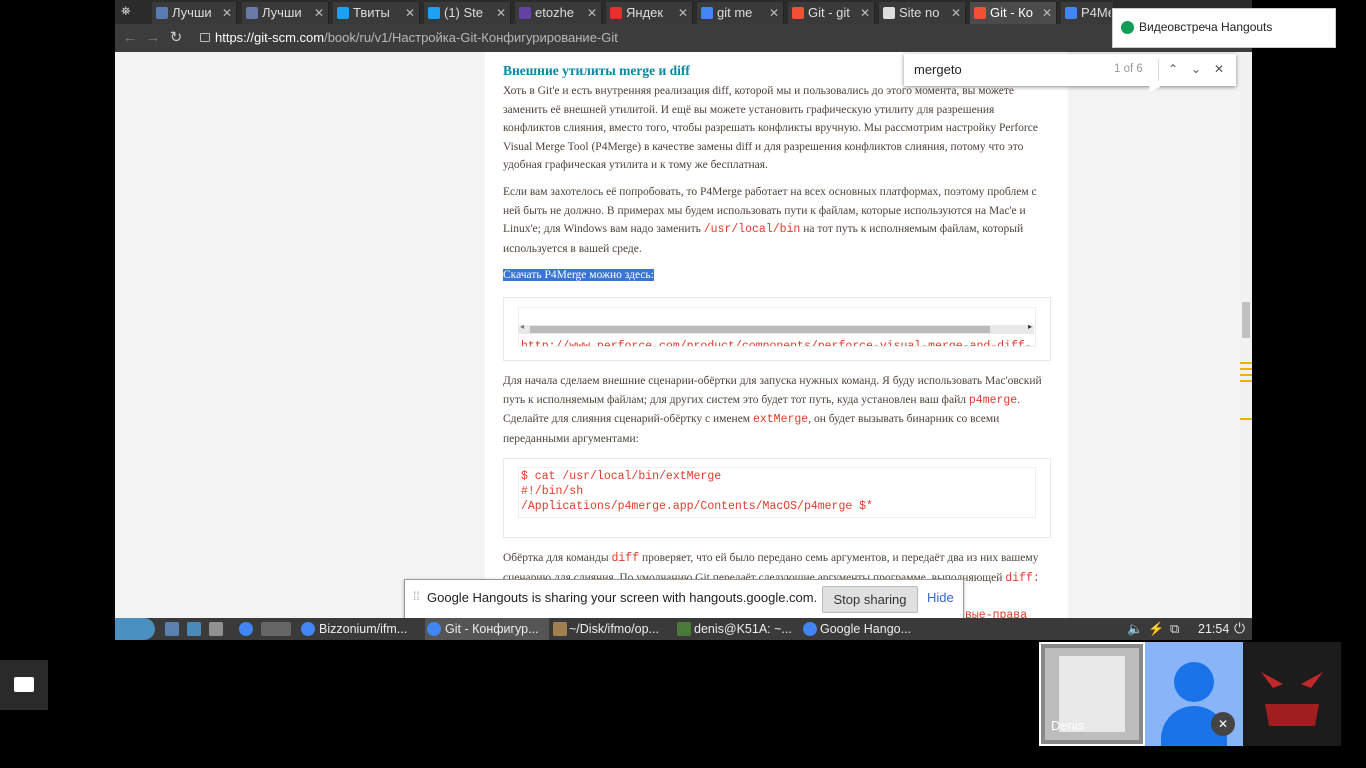  What do you see at coordinates (1174, 629) in the screenshot?
I see `network-icon: ⧉` at bounding box center [1174, 629].